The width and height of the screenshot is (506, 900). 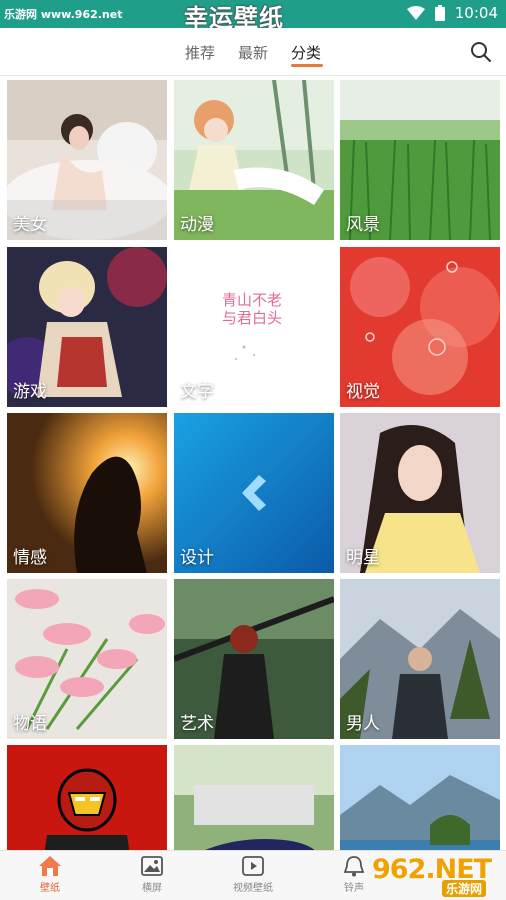 I want to click on text-tile-line-2: 与君白头, so click(x=252, y=318).